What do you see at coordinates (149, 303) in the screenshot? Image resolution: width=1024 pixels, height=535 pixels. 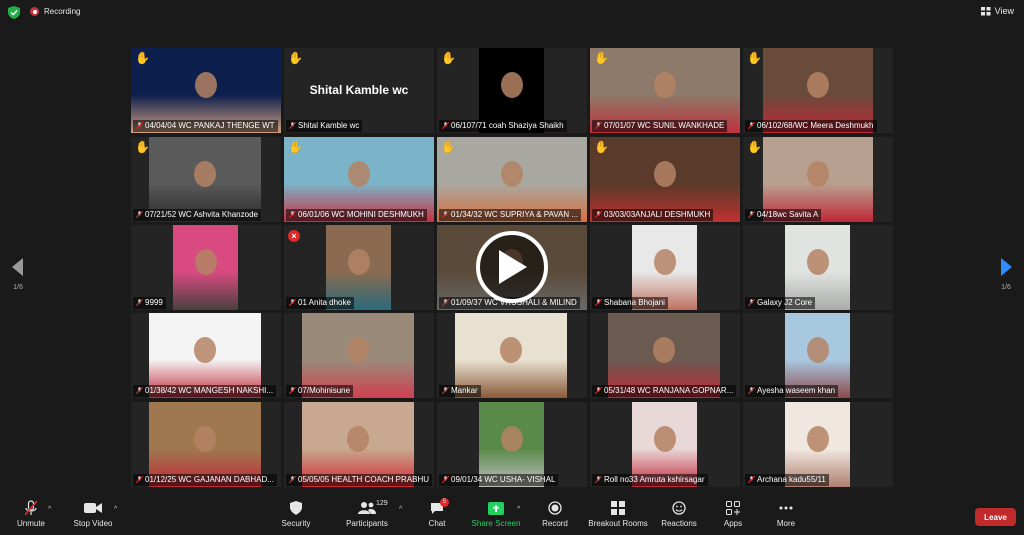 I see `participant-name-label: 9999` at bounding box center [149, 303].